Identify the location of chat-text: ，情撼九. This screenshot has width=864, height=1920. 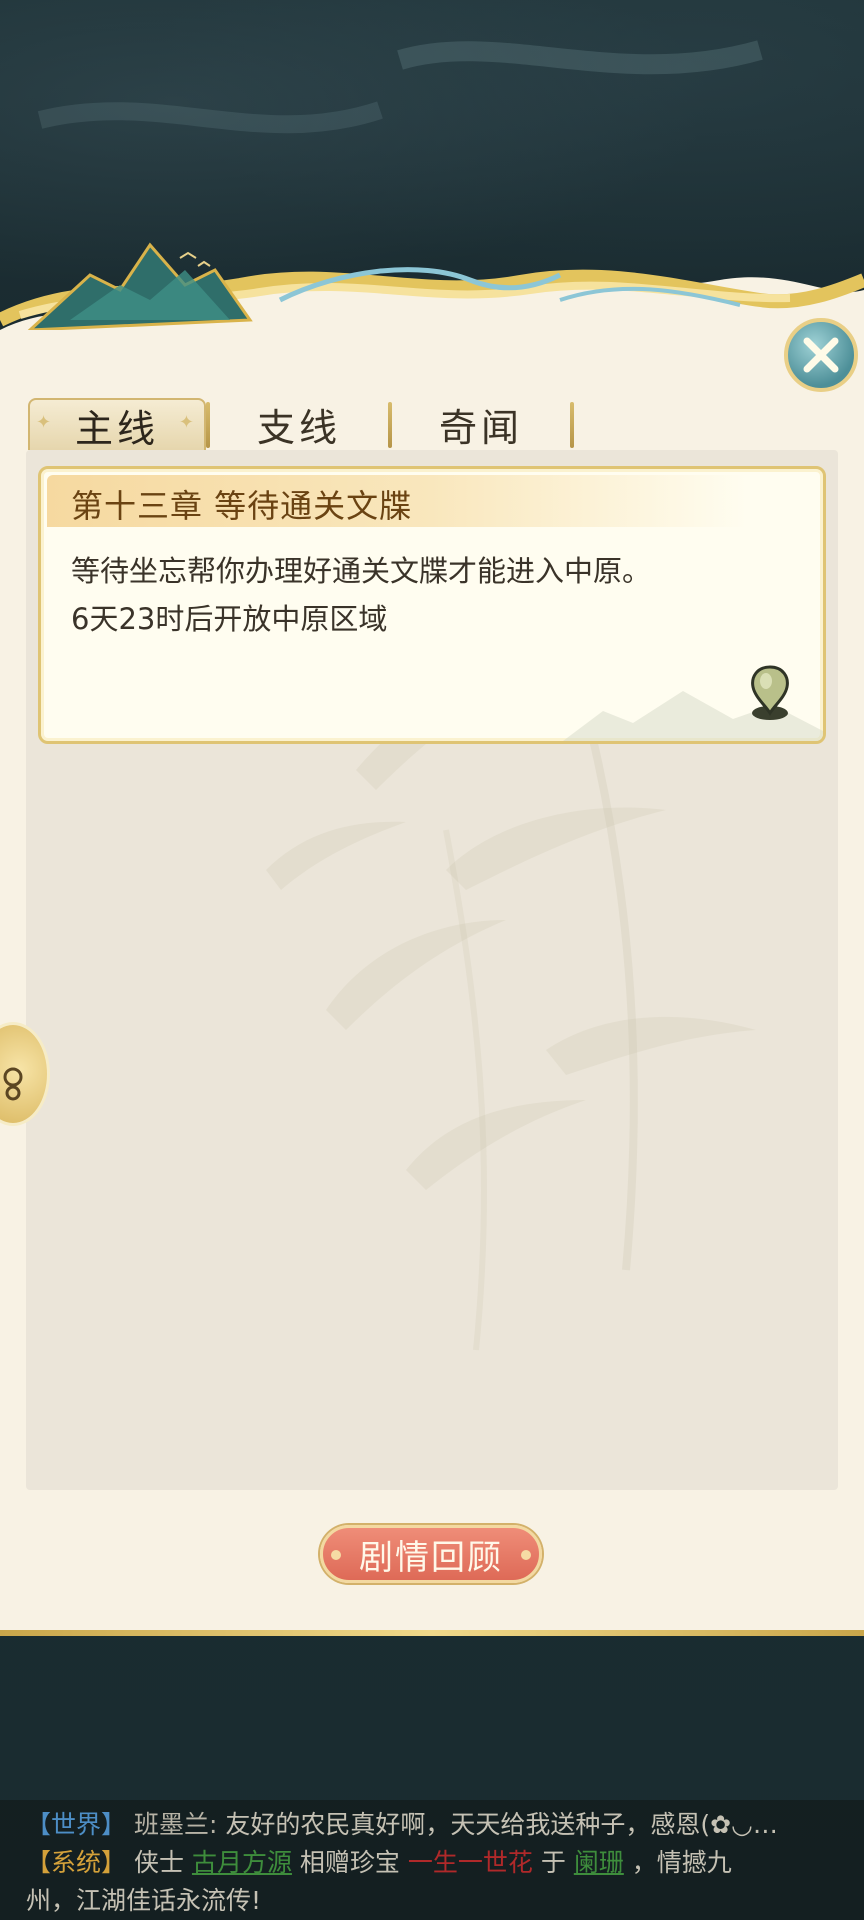
(681, 1862).